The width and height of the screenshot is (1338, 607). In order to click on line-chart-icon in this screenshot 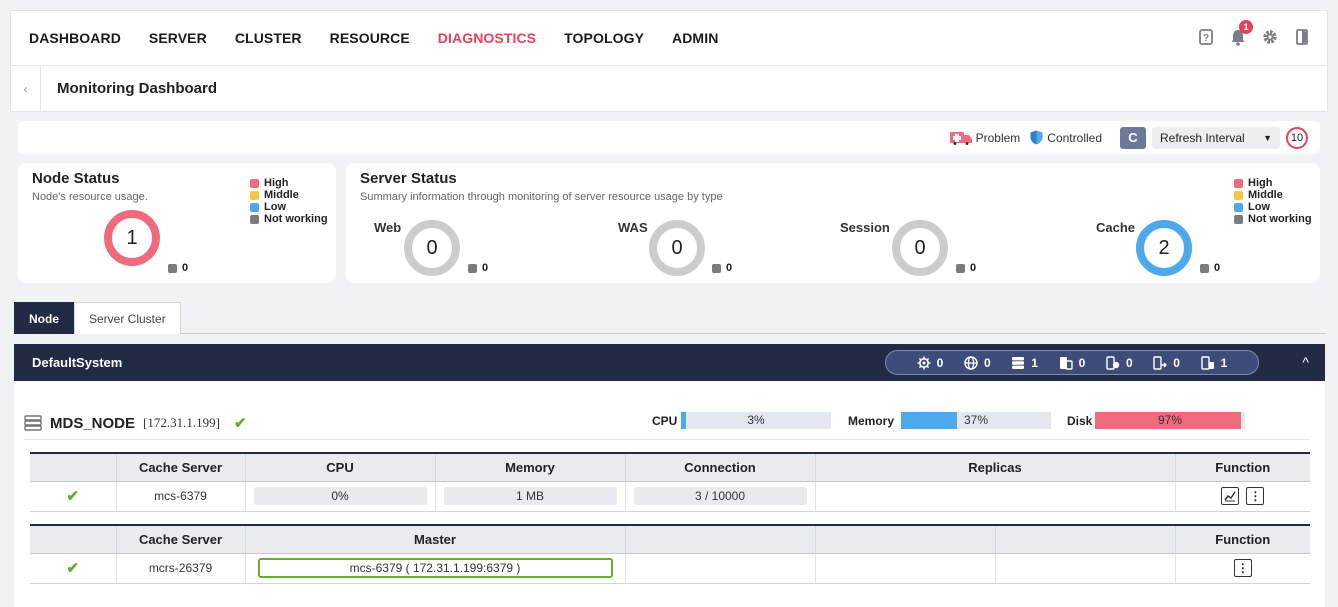, I will do `click(1230, 496)`.